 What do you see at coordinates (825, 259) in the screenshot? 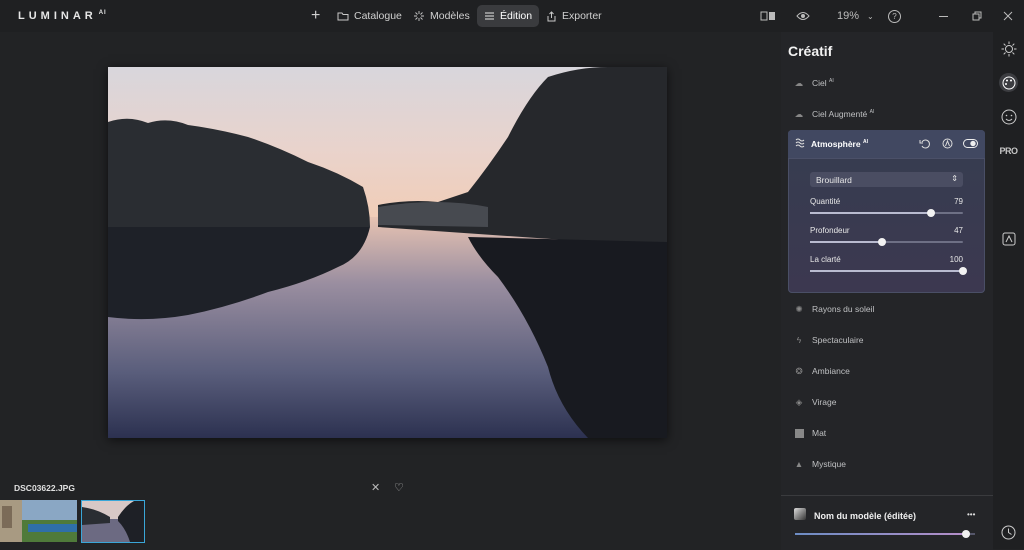
I see `slider-clarte-label: La clarté` at bounding box center [825, 259].